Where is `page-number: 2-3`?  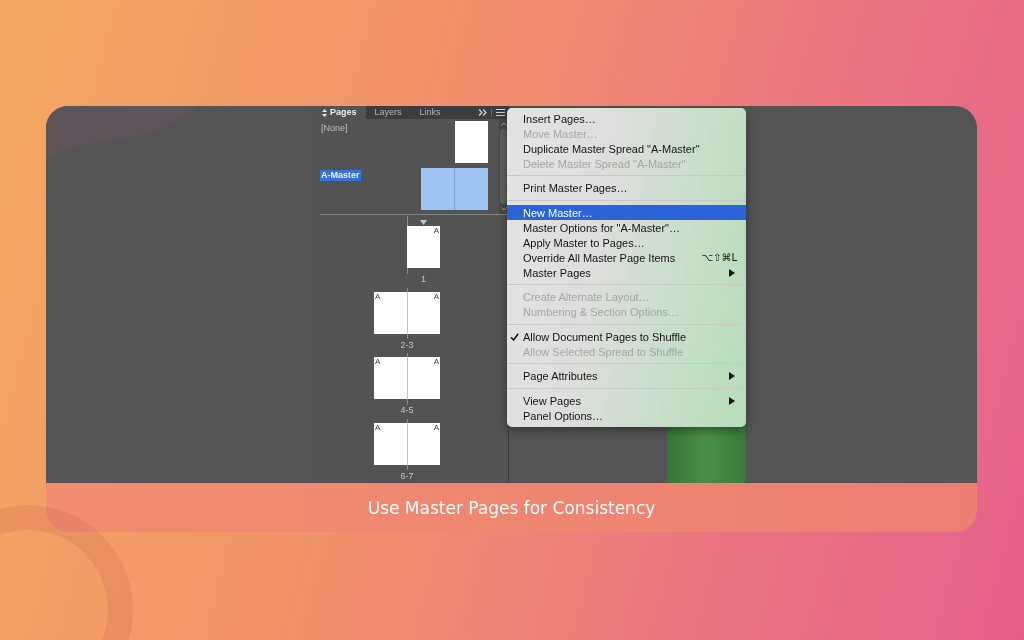
page-number: 2-3 is located at coordinates (407, 344).